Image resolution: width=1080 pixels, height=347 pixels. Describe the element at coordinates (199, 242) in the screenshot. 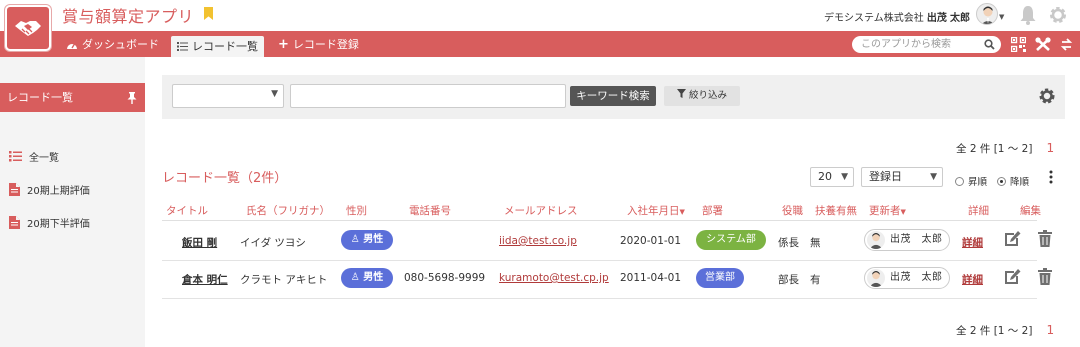

I see `cell-name: 飯田 剛` at that location.